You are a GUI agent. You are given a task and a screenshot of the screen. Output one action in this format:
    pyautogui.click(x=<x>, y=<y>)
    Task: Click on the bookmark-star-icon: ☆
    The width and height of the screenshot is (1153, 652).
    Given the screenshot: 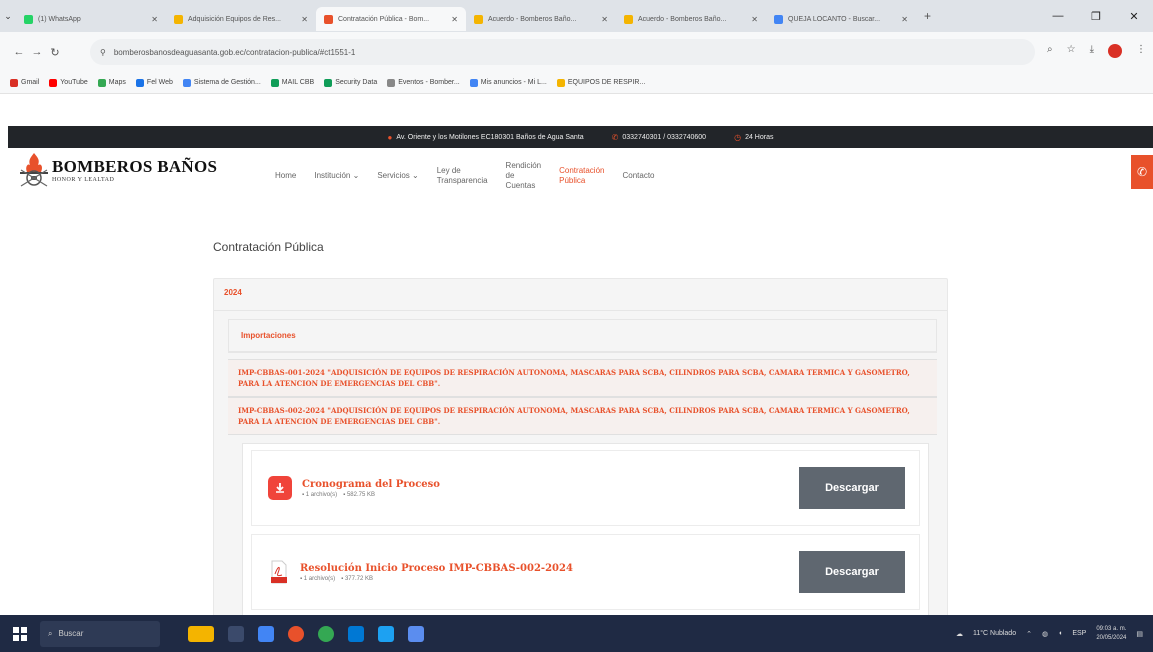 What is the action you would take?
    pyautogui.click(x=1071, y=51)
    